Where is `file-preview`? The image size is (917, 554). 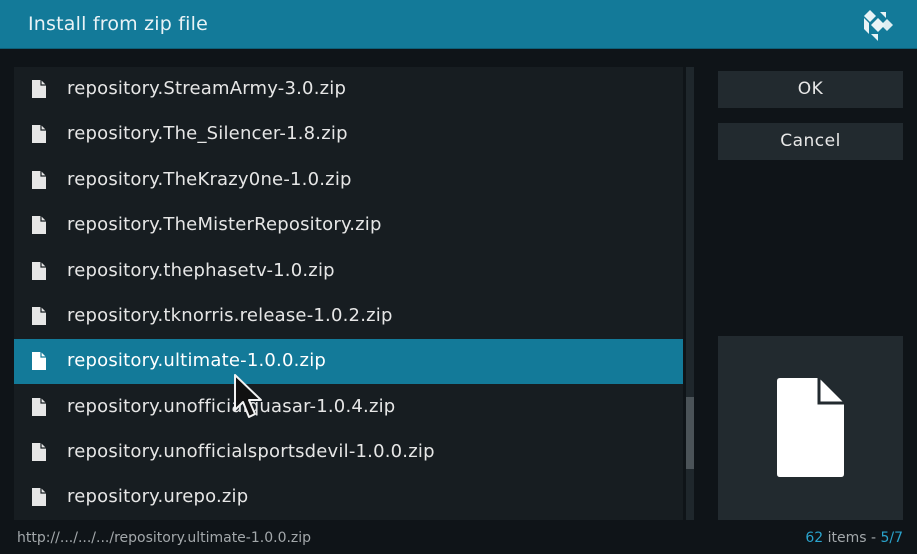 file-preview is located at coordinates (810, 428).